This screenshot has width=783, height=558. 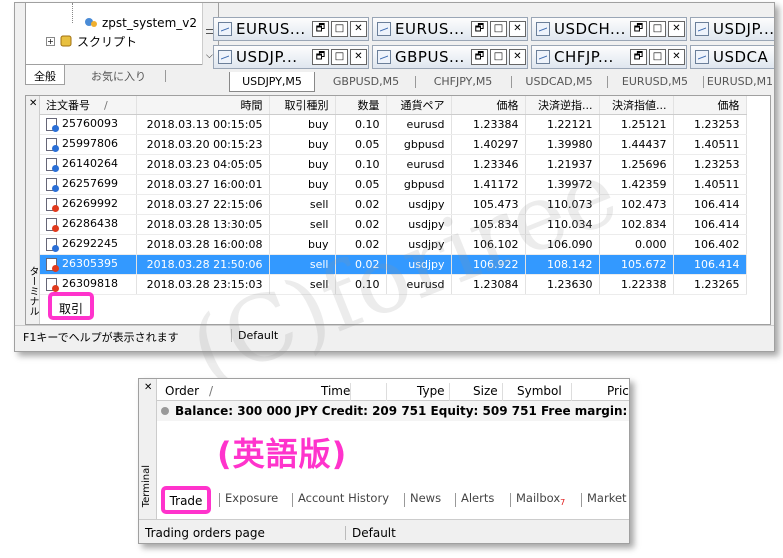 What do you see at coordinates (203, 284) in the screenshot?
I see `time-cell: 2018.03.28 23:15:03` at bounding box center [203, 284].